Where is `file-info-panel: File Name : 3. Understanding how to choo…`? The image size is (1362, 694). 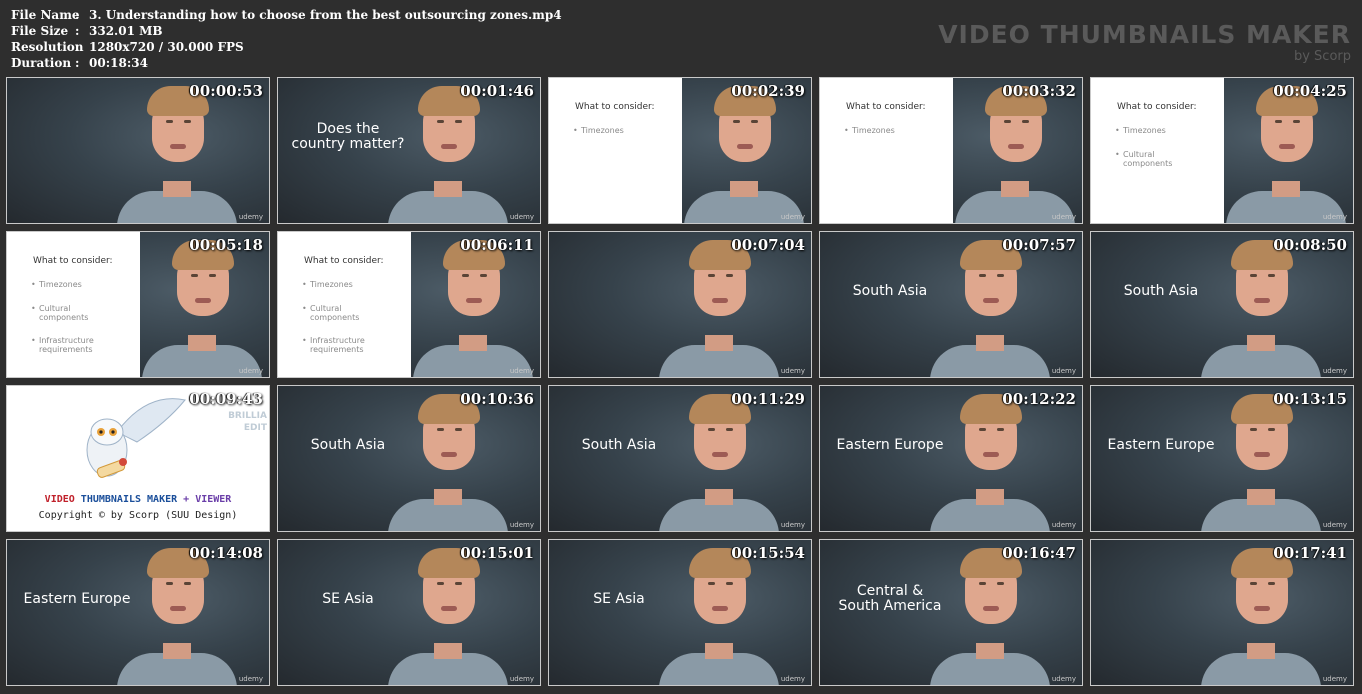 file-info-panel: File Name : 3. Understanding how to choo… is located at coordinates (286, 39).